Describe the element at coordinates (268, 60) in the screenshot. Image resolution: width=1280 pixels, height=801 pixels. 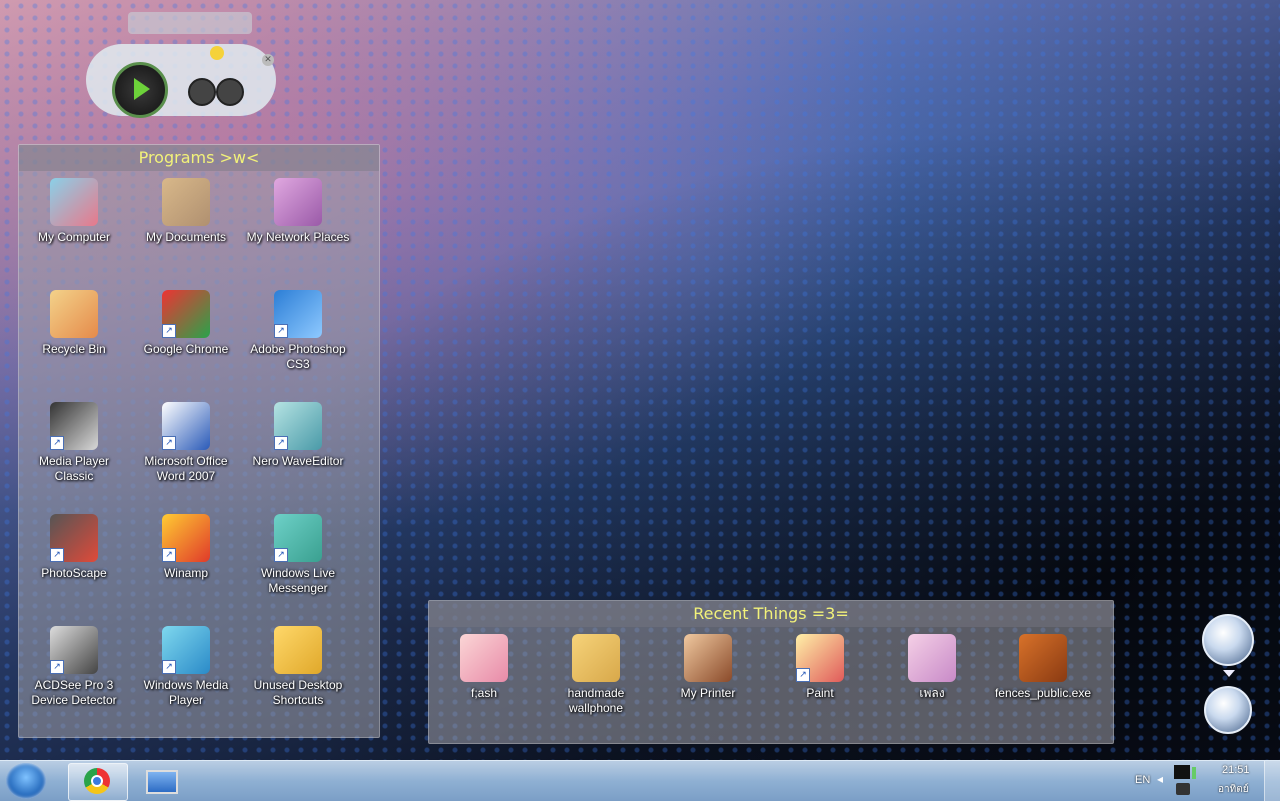
I see `close-icon: ✕` at that location.